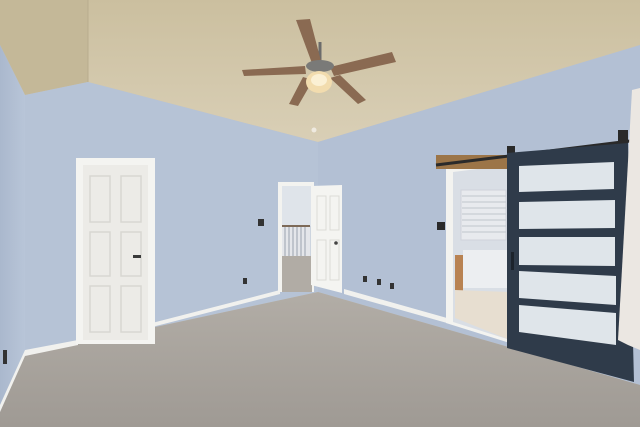 The height and width of the screenshot is (427, 640). Describe the element at coordinates (137, 256) in the screenshot. I see `door-handle` at that location.